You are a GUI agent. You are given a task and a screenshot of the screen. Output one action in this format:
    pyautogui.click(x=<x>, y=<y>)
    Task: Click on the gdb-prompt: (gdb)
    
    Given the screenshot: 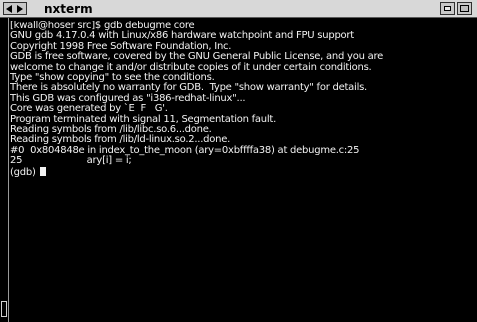 What is the action you would take?
    pyautogui.click(x=24, y=172)
    